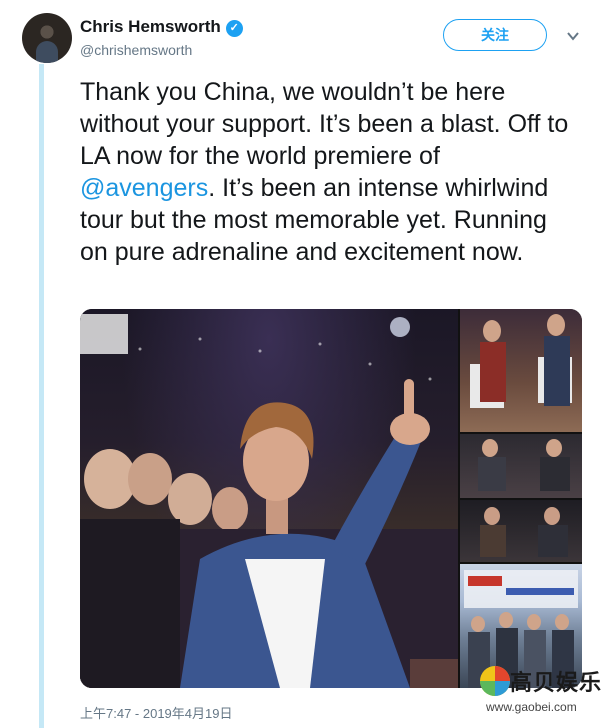 The height and width of the screenshot is (728, 606). I want to click on thread-line, so click(41, 396).